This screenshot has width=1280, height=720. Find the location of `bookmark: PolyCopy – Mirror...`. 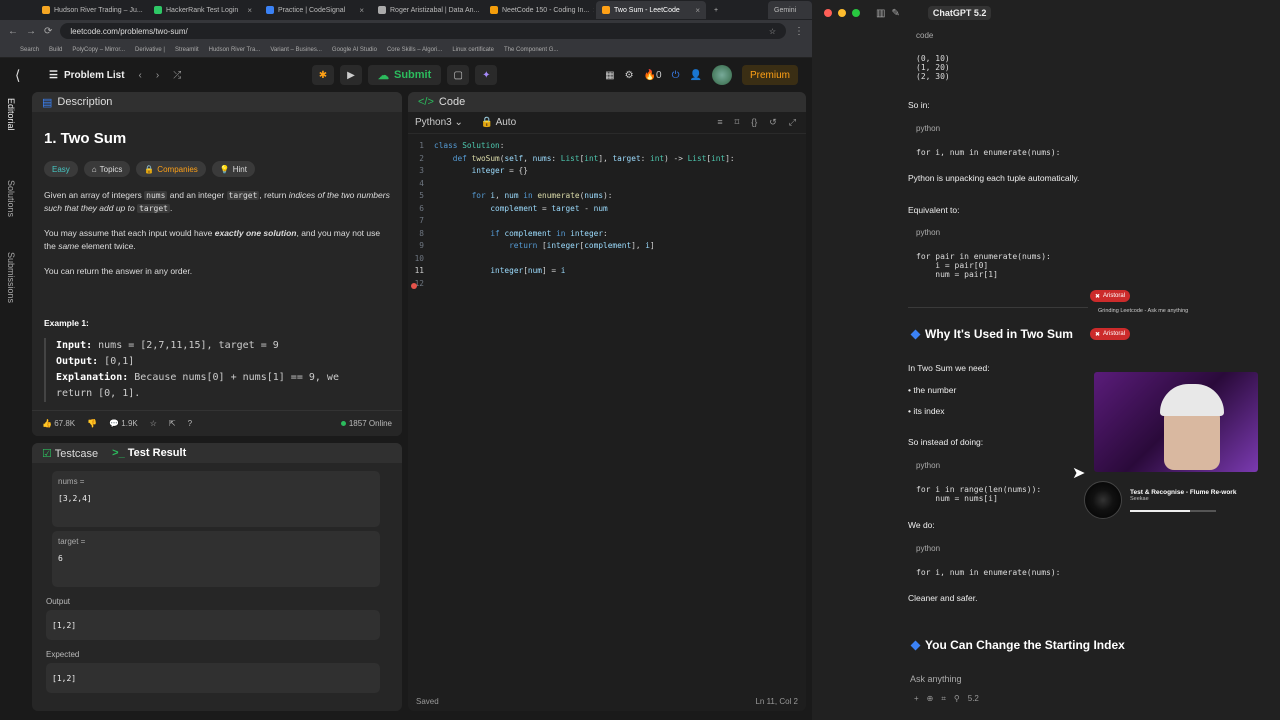

bookmark: PolyCopy – Mirror... is located at coordinates (98, 50).